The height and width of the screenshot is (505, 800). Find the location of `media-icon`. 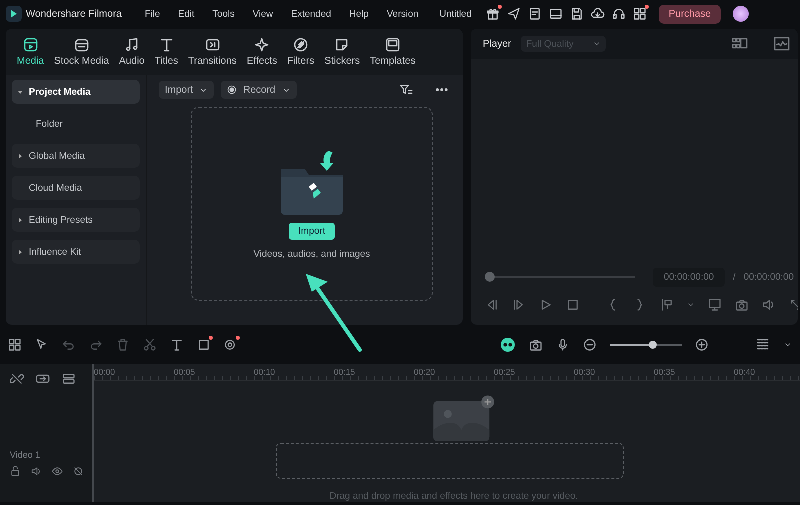

media-icon is located at coordinates (30, 45).